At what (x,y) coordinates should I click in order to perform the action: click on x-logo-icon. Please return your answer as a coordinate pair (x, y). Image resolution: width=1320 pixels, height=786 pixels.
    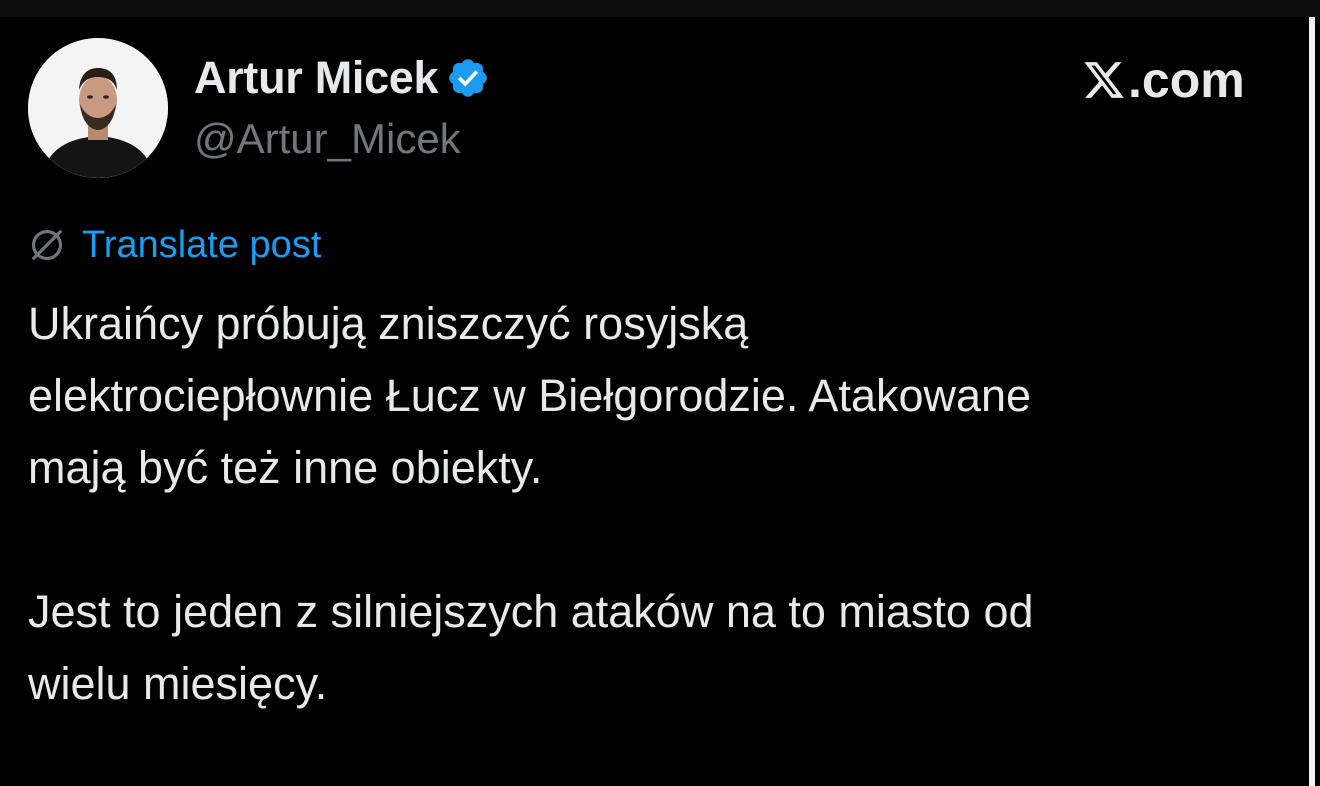
    Looking at the image, I should click on (1104, 80).